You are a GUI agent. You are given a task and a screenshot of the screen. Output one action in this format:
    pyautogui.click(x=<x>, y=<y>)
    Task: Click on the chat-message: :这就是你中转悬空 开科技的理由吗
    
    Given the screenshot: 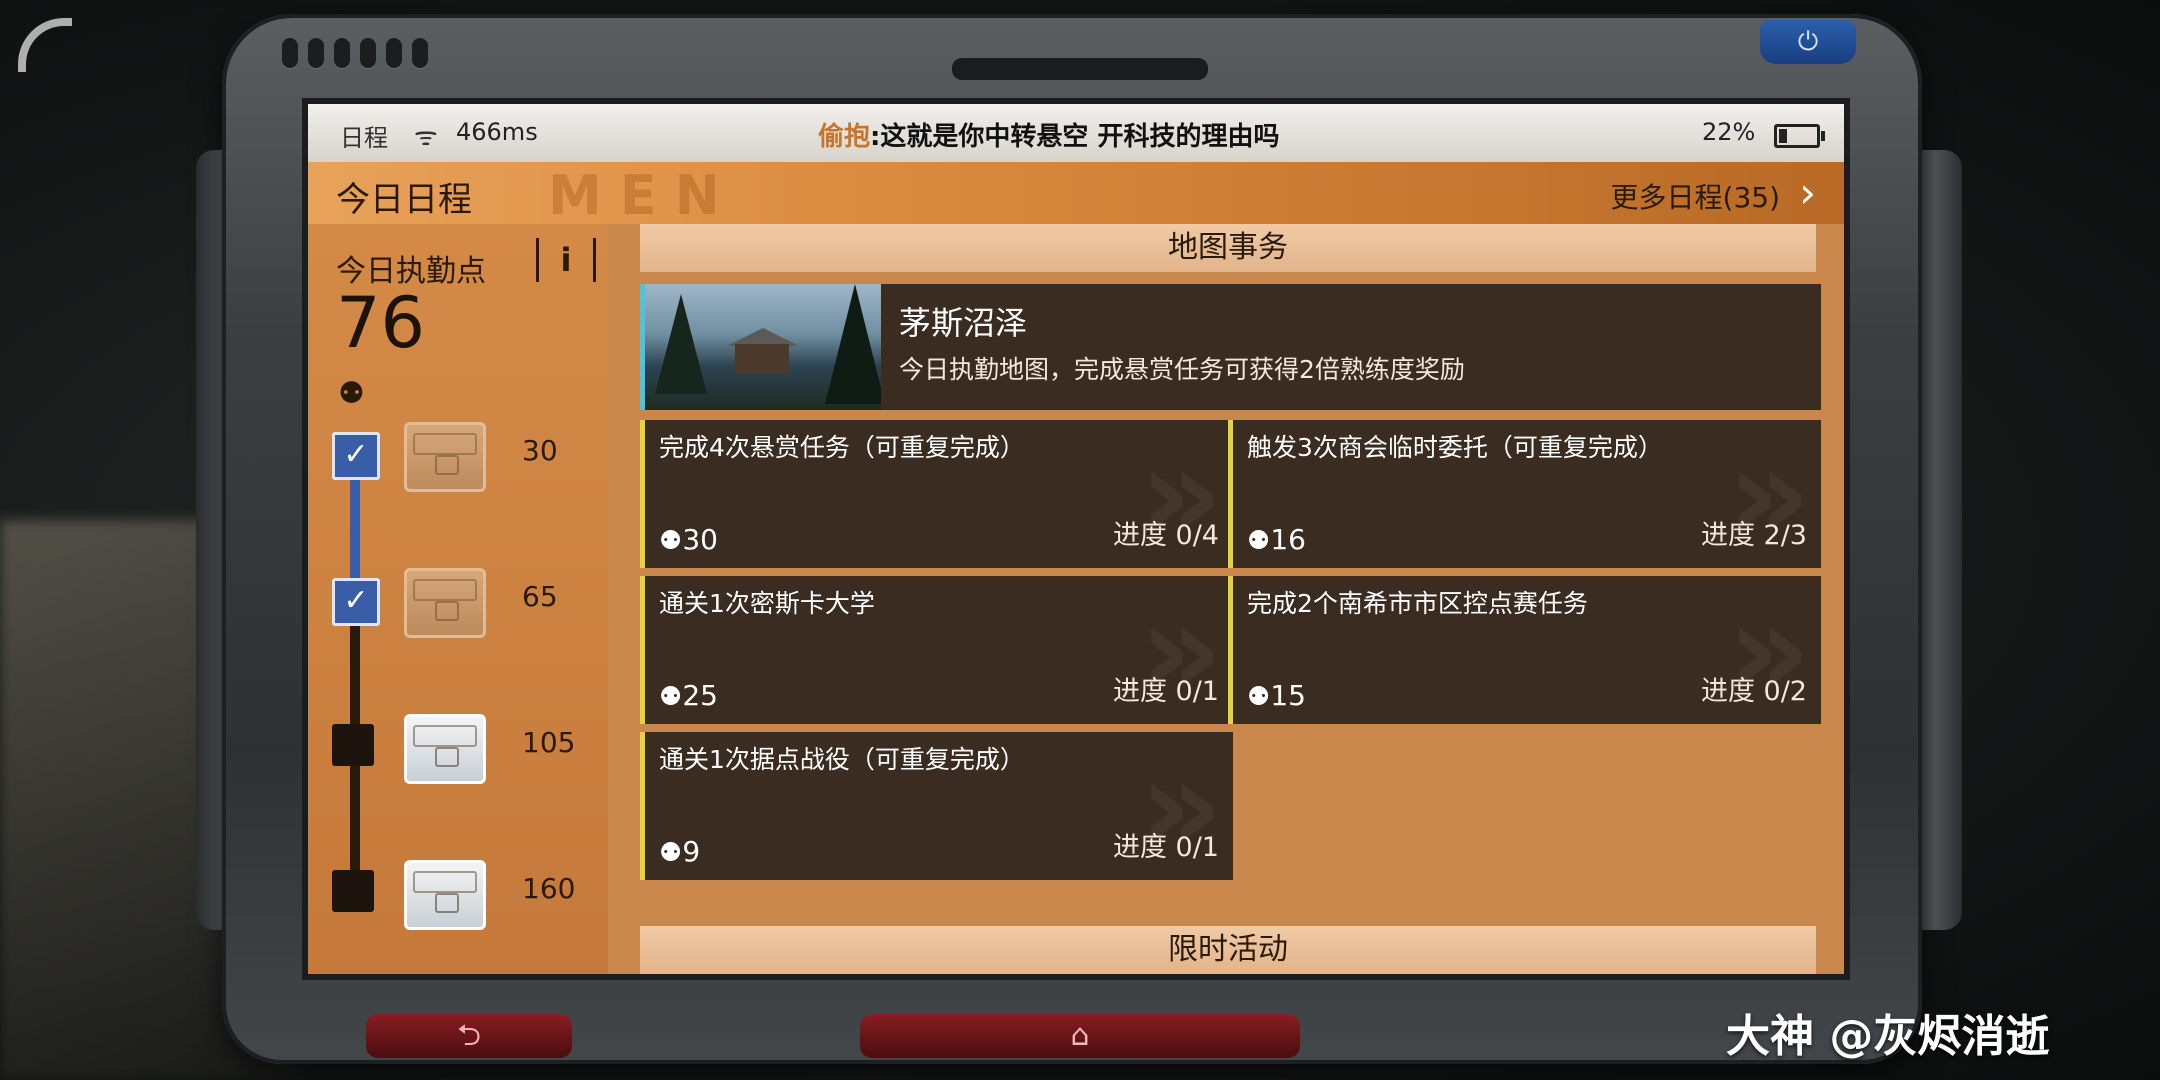 What is the action you would take?
    pyautogui.click(x=1075, y=137)
    